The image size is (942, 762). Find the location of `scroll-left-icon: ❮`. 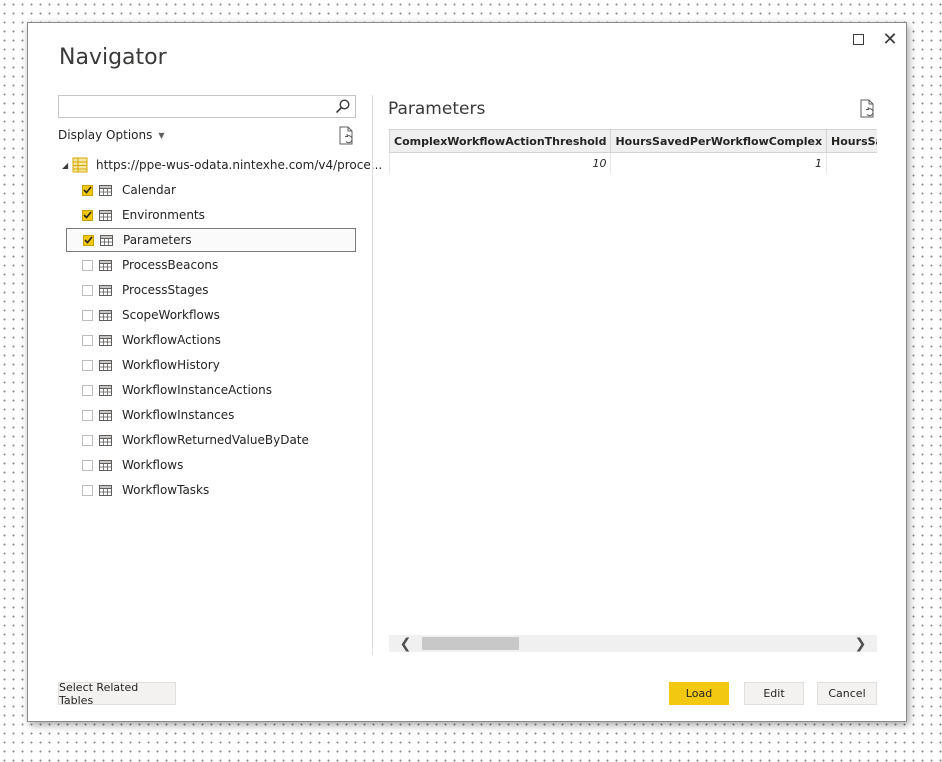

scroll-left-icon: ❮ is located at coordinates (405, 643).